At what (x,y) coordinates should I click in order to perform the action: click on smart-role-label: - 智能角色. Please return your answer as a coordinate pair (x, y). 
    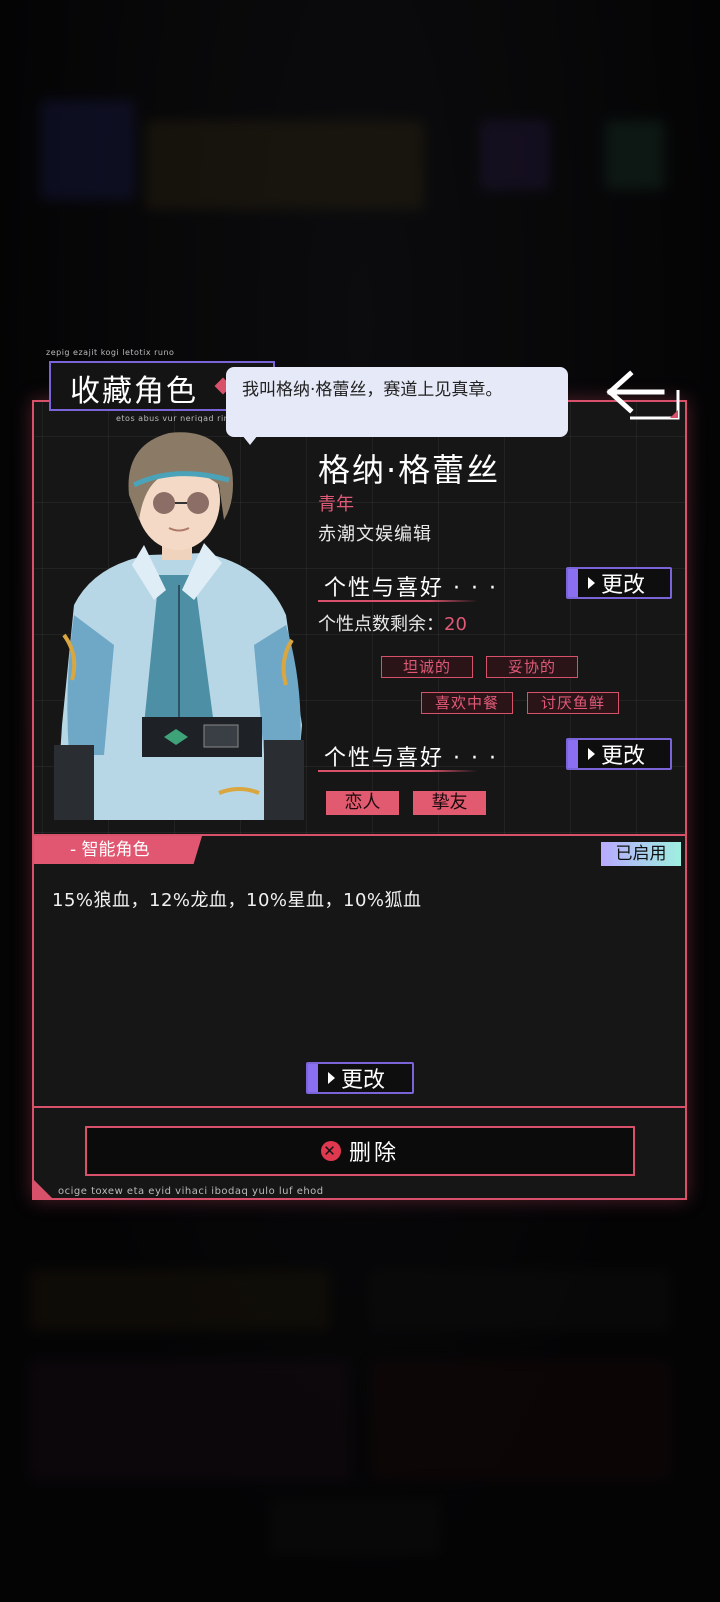
    Looking at the image, I should click on (118, 850).